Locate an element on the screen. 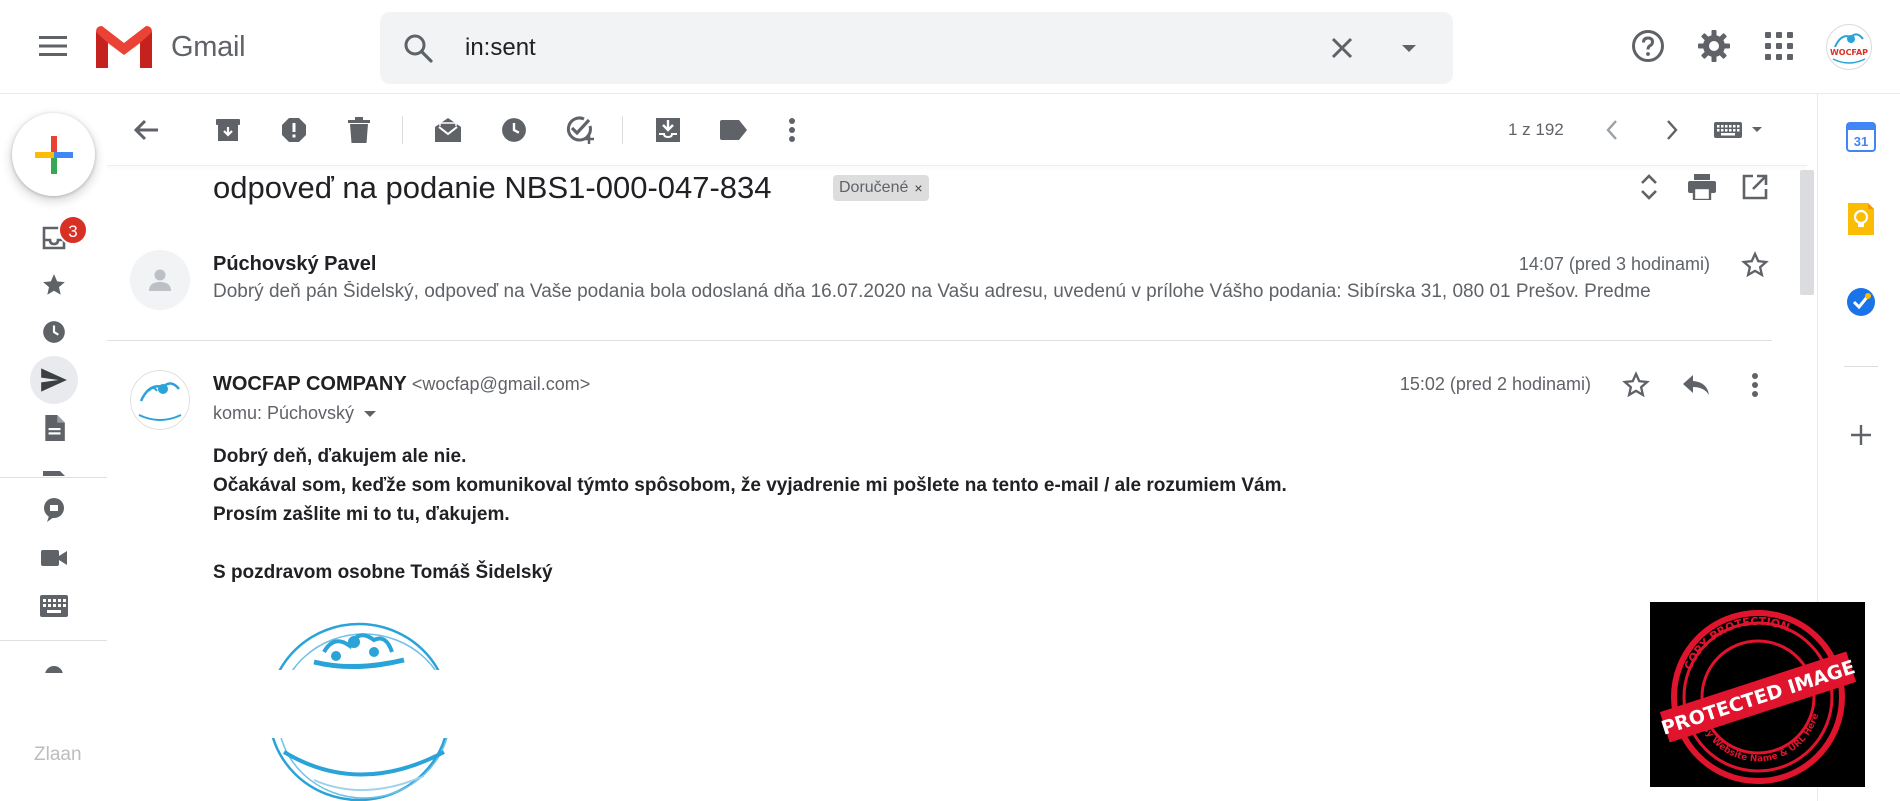  snooze-button is located at coordinates (514, 130).